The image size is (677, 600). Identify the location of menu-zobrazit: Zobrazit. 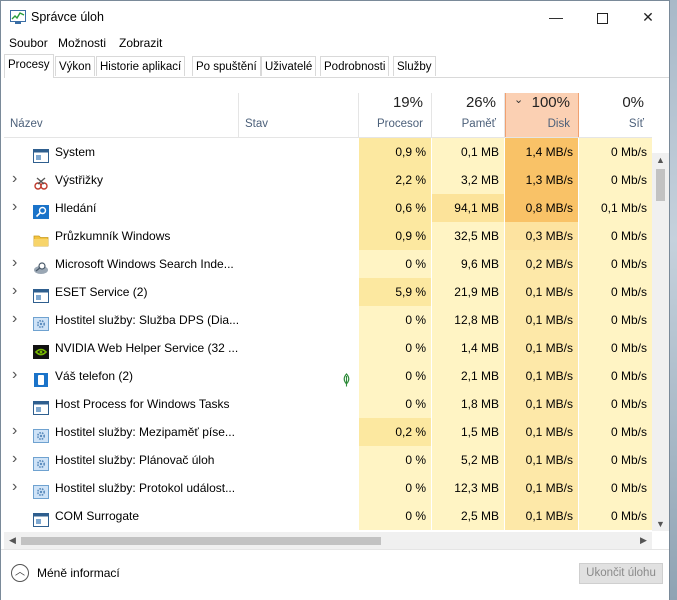
(140, 43).